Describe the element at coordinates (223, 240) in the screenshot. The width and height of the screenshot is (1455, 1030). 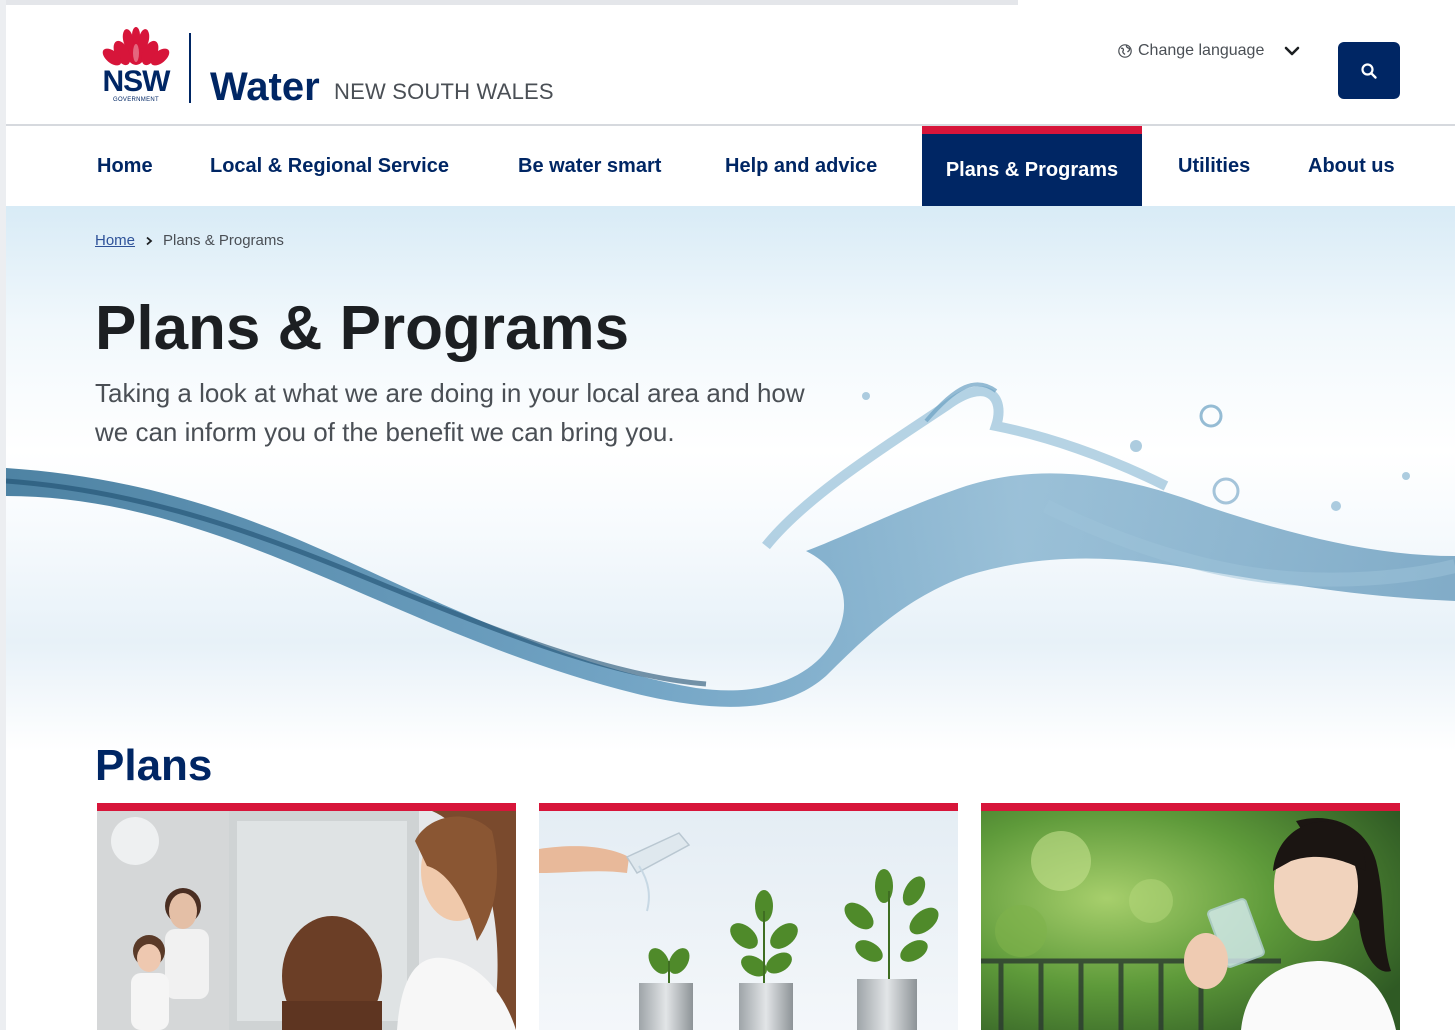
I see `breadcrumb-current: Plans & Programs` at that location.